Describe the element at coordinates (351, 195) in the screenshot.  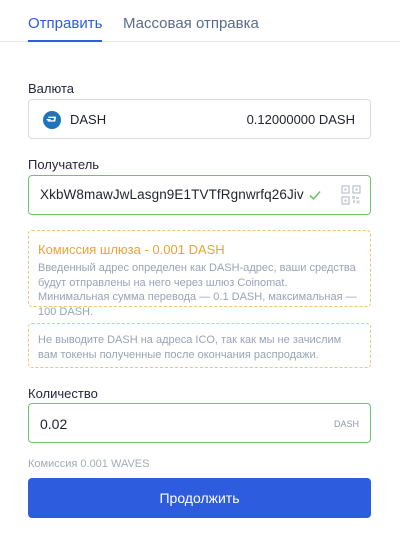
I see `qr-code-icon` at that location.